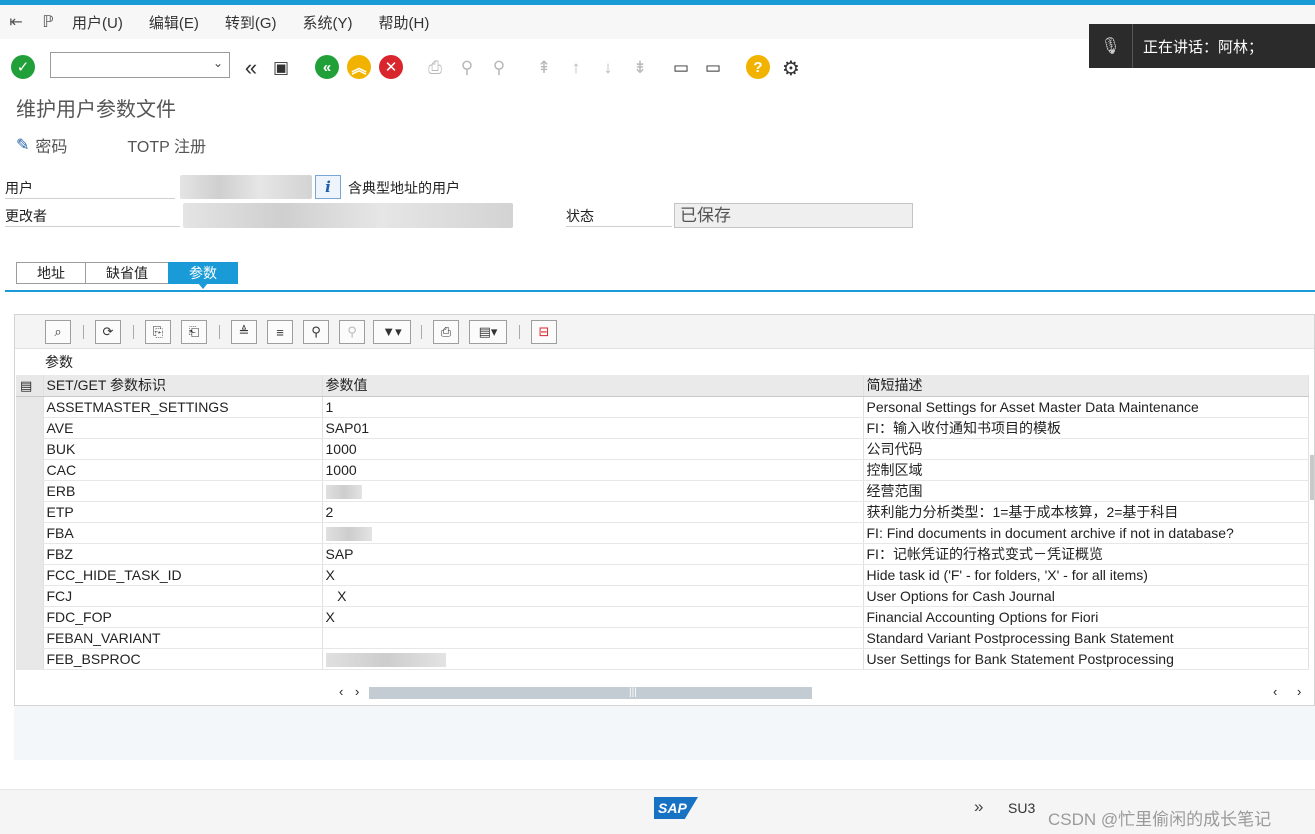 The image size is (1315, 834). What do you see at coordinates (328, 22) in the screenshot?
I see `menu-system: 系统(Y)` at bounding box center [328, 22].